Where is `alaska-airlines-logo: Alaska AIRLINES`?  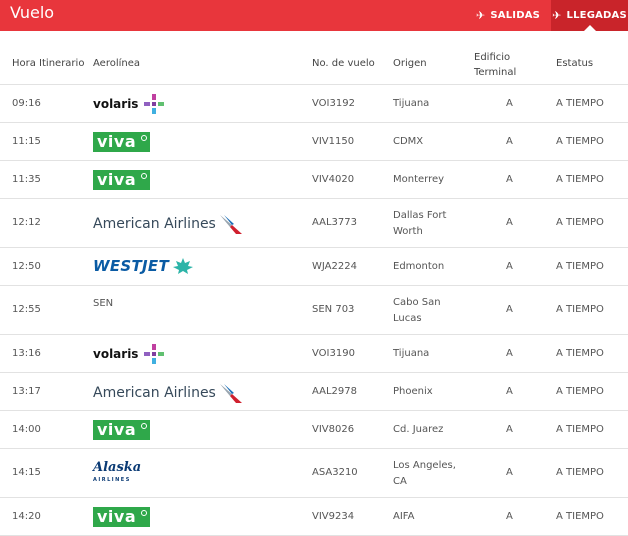
alaska-airlines-logo: Alaska AIRLINES is located at coordinates (117, 471).